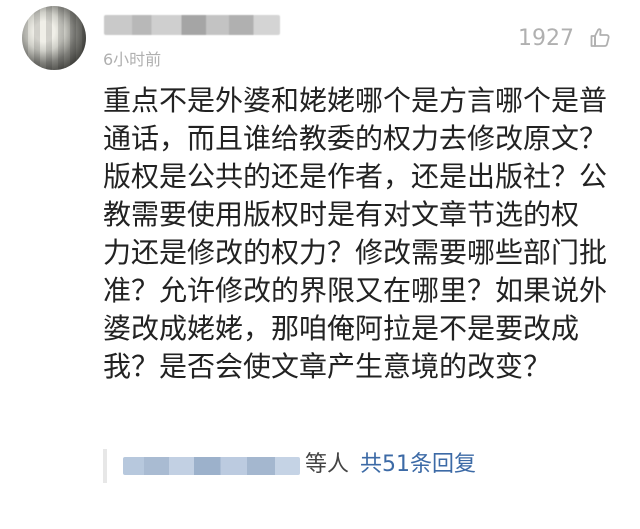  I want to click on like-count: 1927, so click(546, 38).